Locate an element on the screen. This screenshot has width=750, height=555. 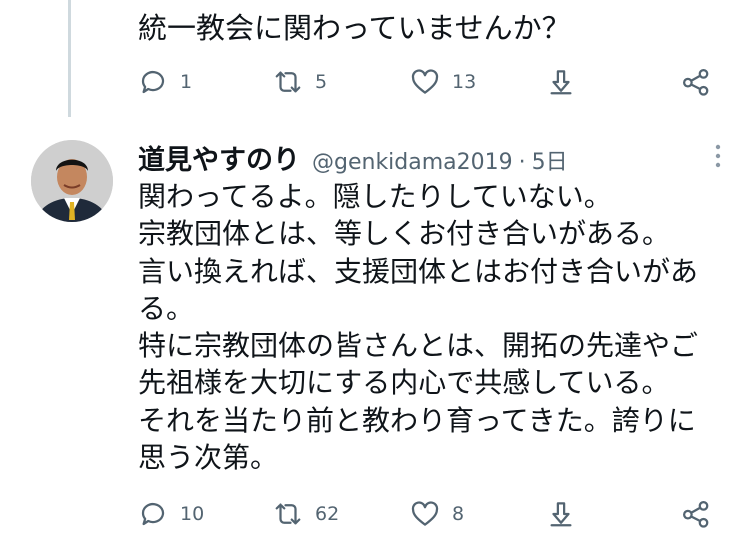
like-count: 8 is located at coordinates (458, 514).